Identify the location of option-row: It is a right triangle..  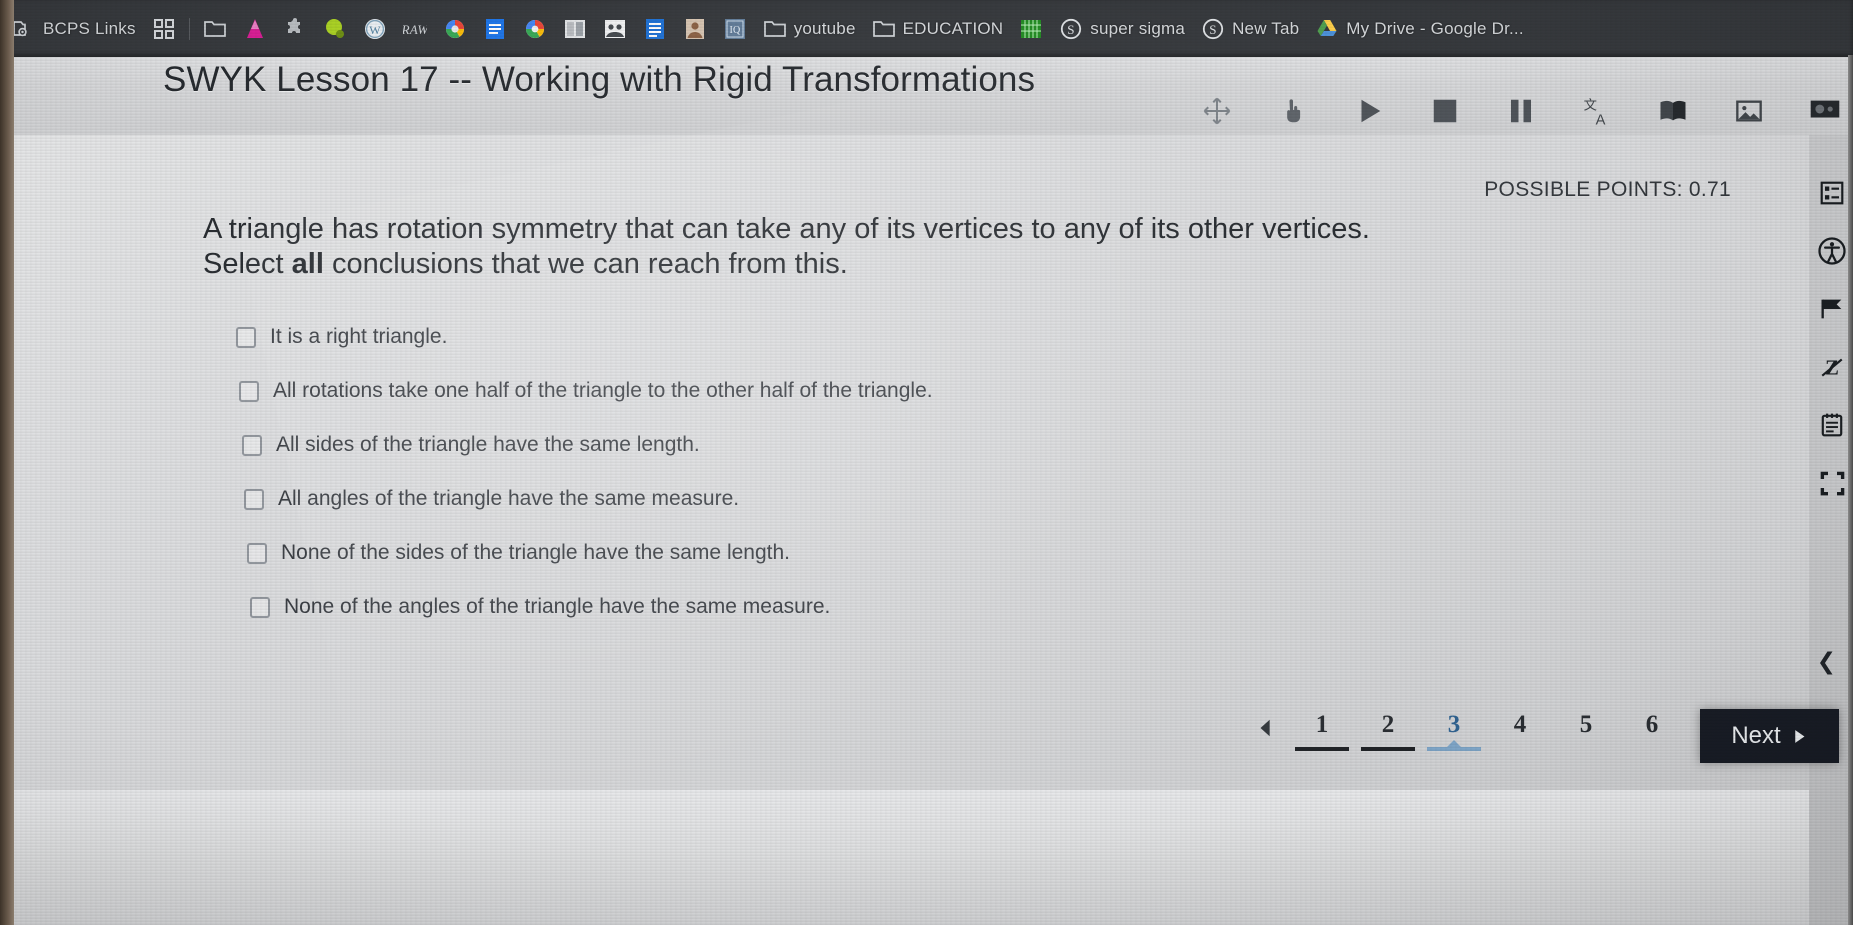
(836, 337).